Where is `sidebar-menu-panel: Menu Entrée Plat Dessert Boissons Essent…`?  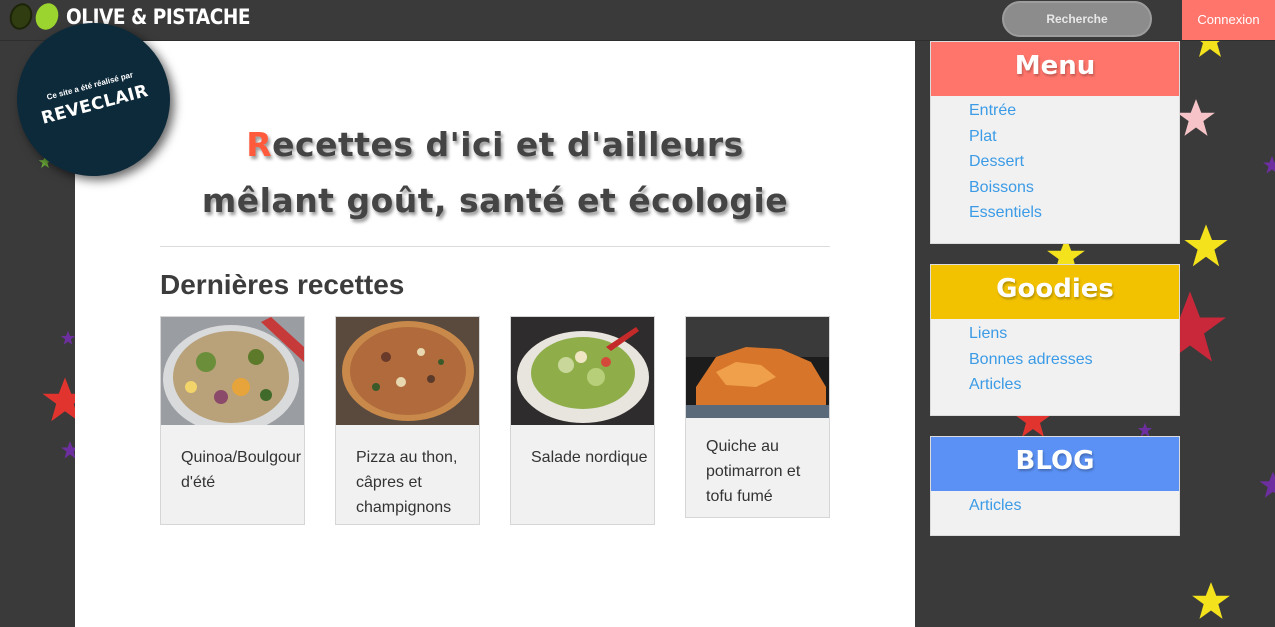
sidebar-menu-panel: Menu Entrée Plat Dessert Boissons Essent… is located at coordinates (1055, 142).